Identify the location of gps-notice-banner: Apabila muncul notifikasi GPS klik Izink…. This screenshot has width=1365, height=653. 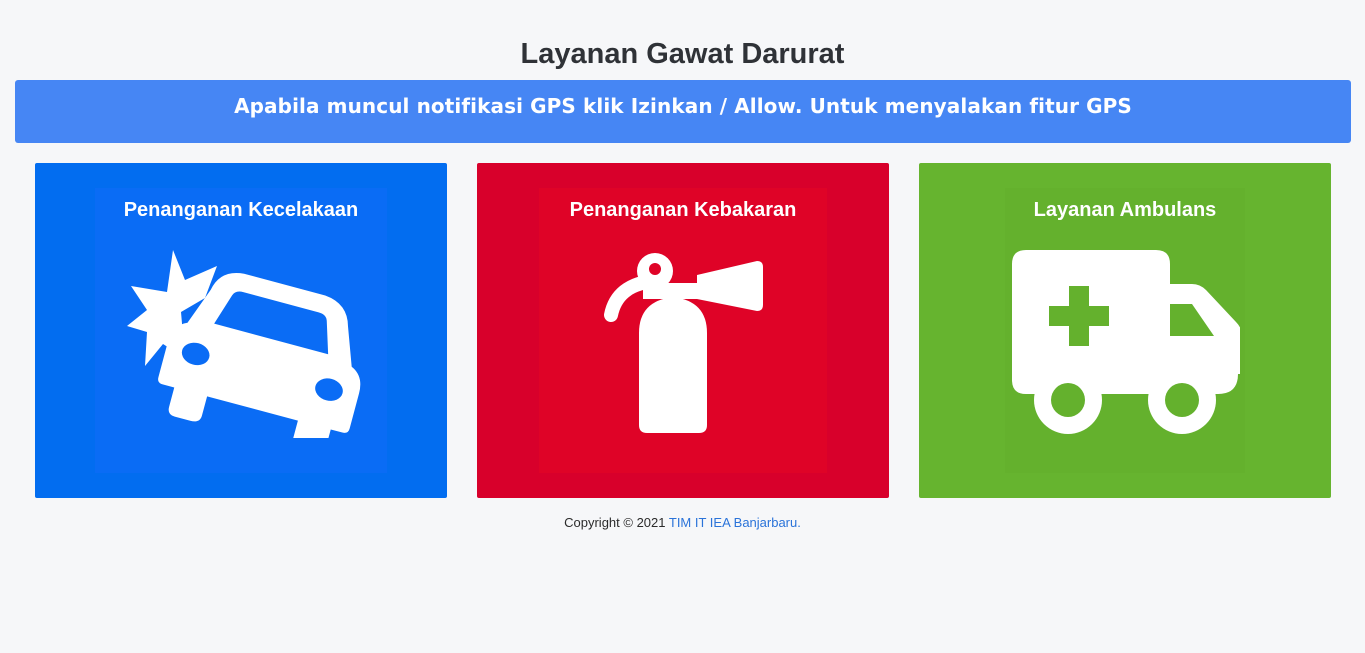
(683, 111).